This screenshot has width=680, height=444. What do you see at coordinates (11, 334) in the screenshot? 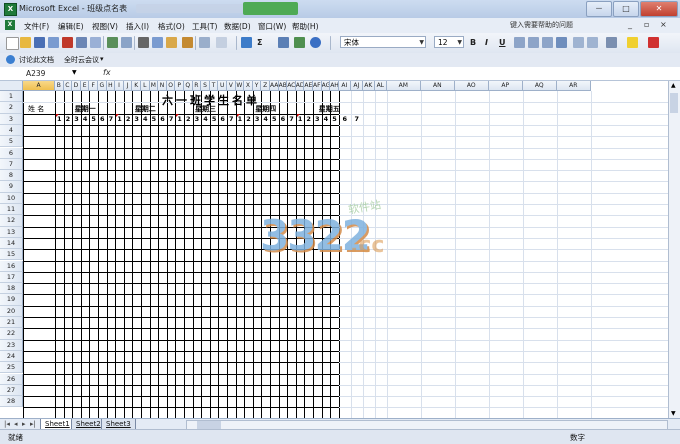
I see `row-header-22: 22` at bounding box center [11, 334].